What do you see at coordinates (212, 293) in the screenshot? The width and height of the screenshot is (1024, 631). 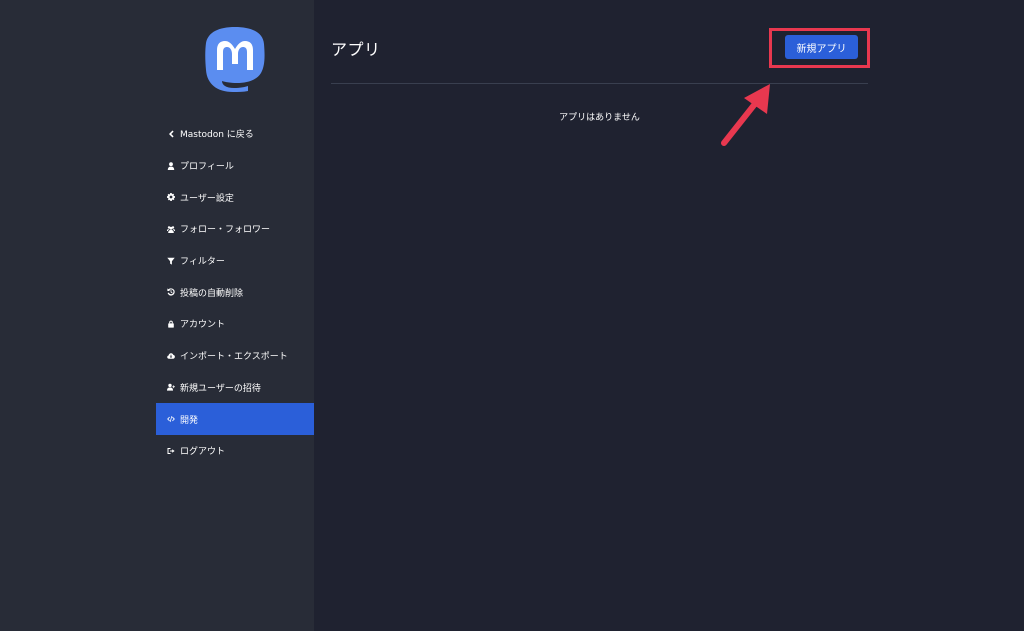 I see `sidebar-item-label: 投稿の自動削除` at bounding box center [212, 293].